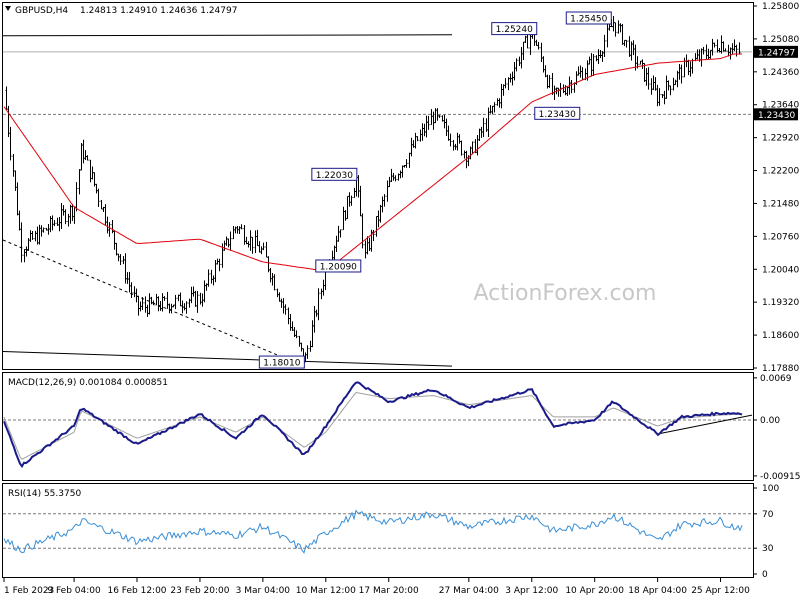  Describe the element at coordinates (41, 11) in the screenshot. I see `chart-symbol: GBPUSD,H4` at that location.